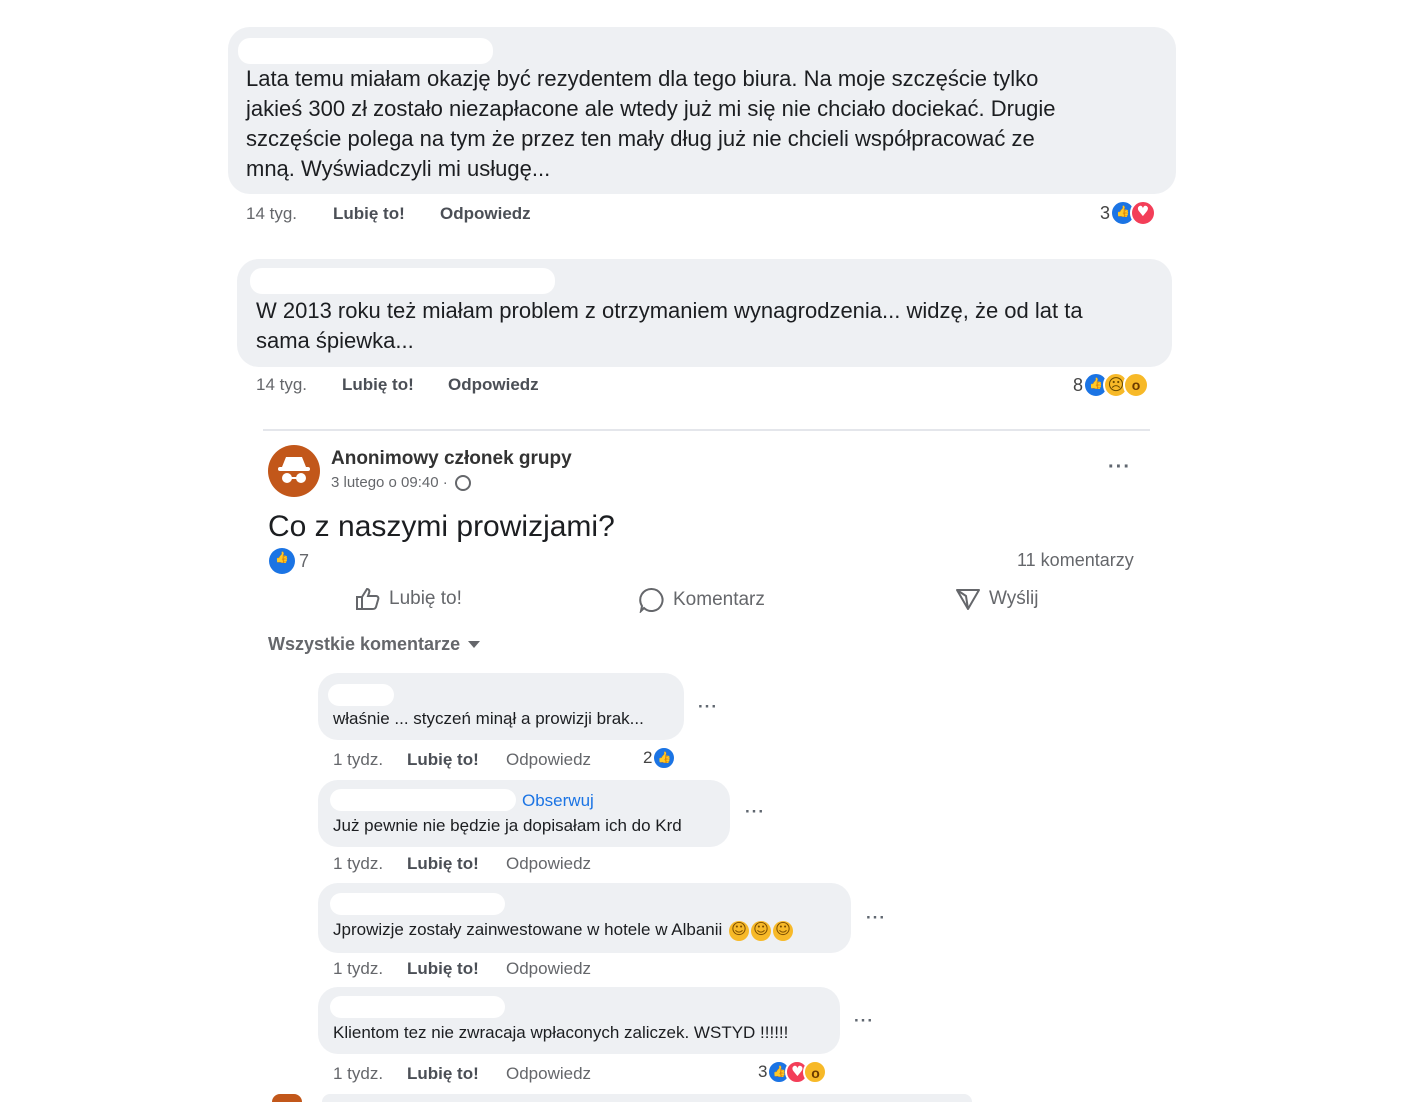  What do you see at coordinates (1013, 599) in the screenshot?
I see `post-send-label: Wyślij` at bounding box center [1013, 599].